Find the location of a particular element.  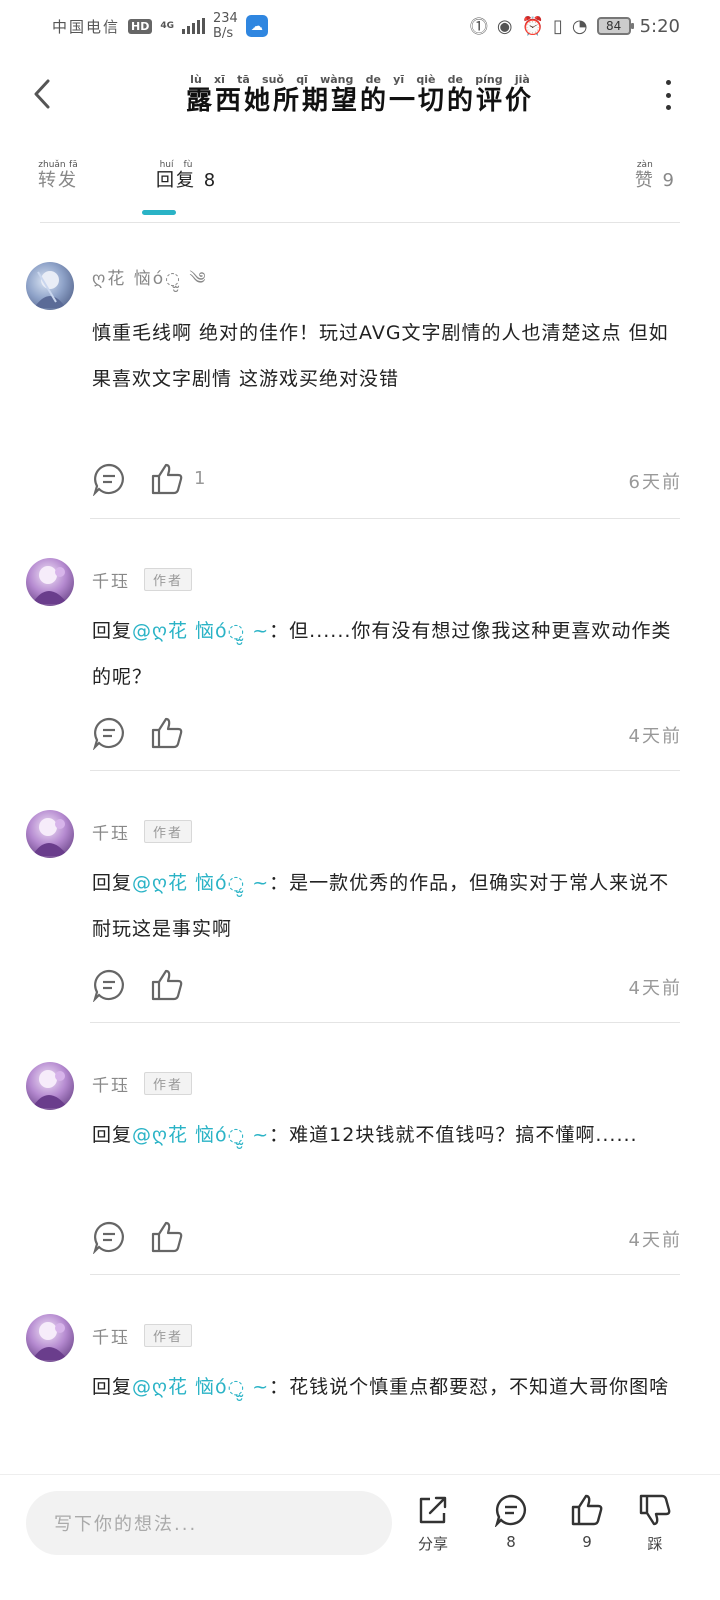

bottom-bar: 写下你的想法... 分享 8 9 踩 is located at coordinates (360, 1537).